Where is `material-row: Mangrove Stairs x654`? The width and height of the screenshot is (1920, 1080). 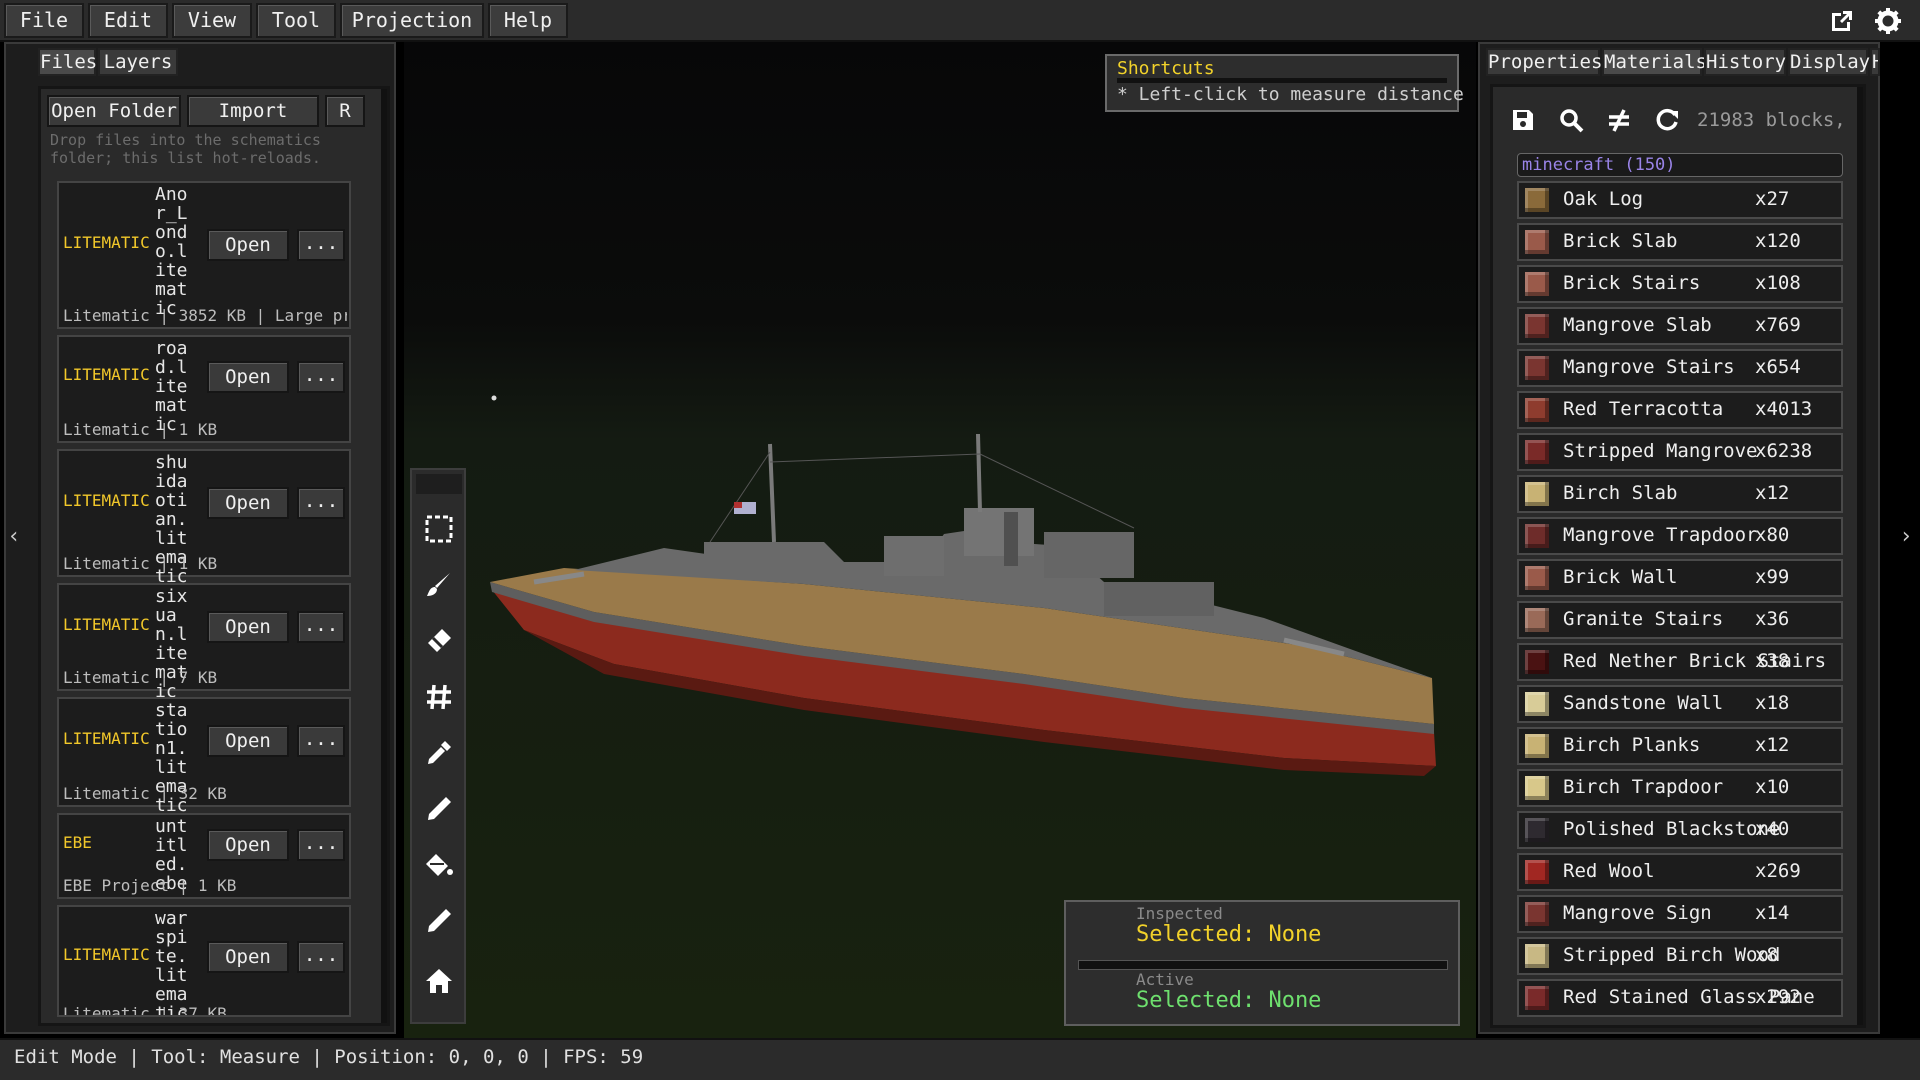 material-row: Mangrove Stairs x654 is located at coordinates (1680, 368).